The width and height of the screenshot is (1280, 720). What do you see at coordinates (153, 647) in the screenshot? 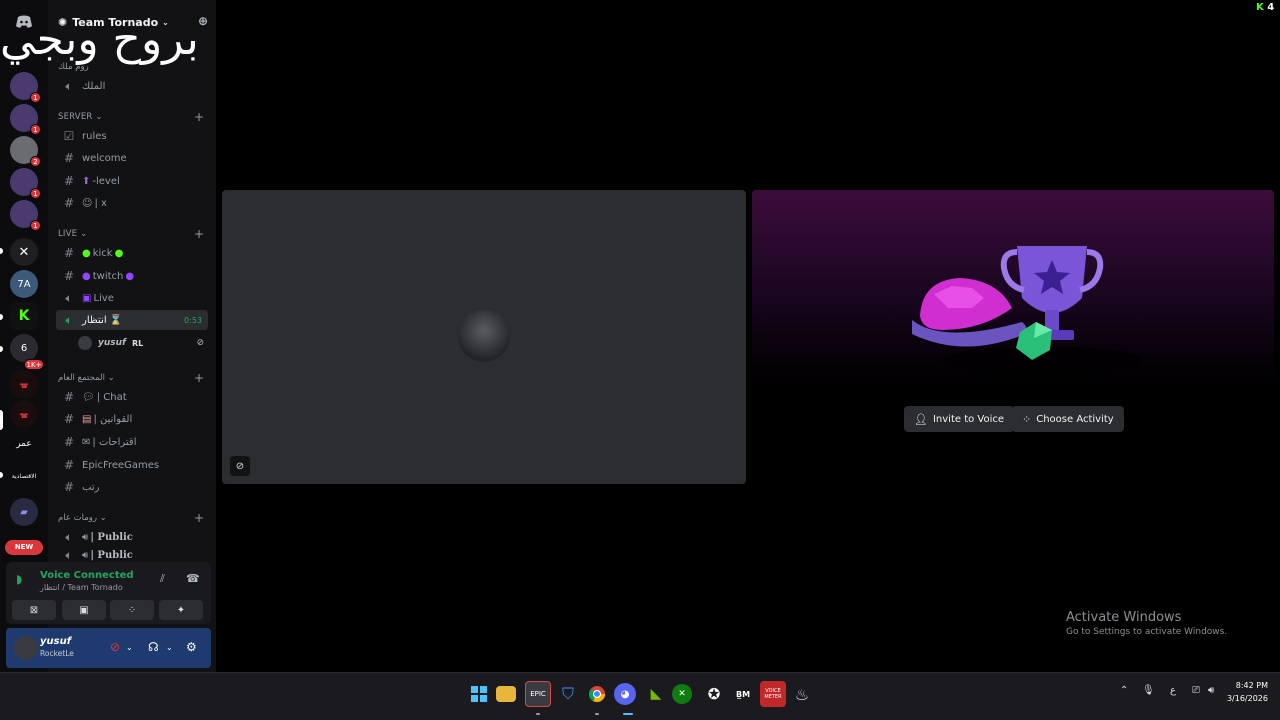
I see `headphones-icon: ☊` at bounding box center [153, 647].